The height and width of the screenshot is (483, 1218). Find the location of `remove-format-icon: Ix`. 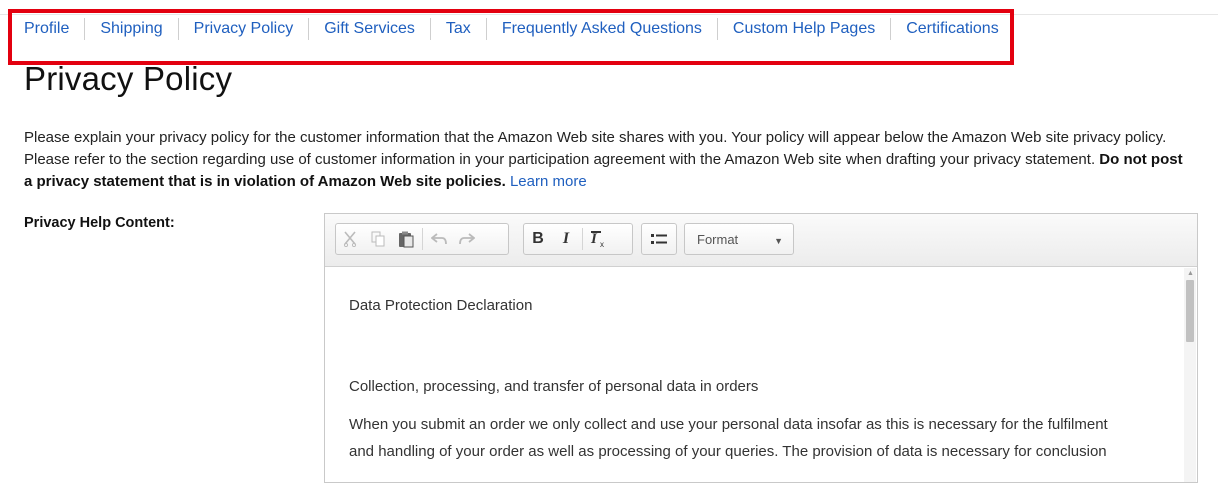

remove-format-icon: Ix is located at coordinates (599, 239).